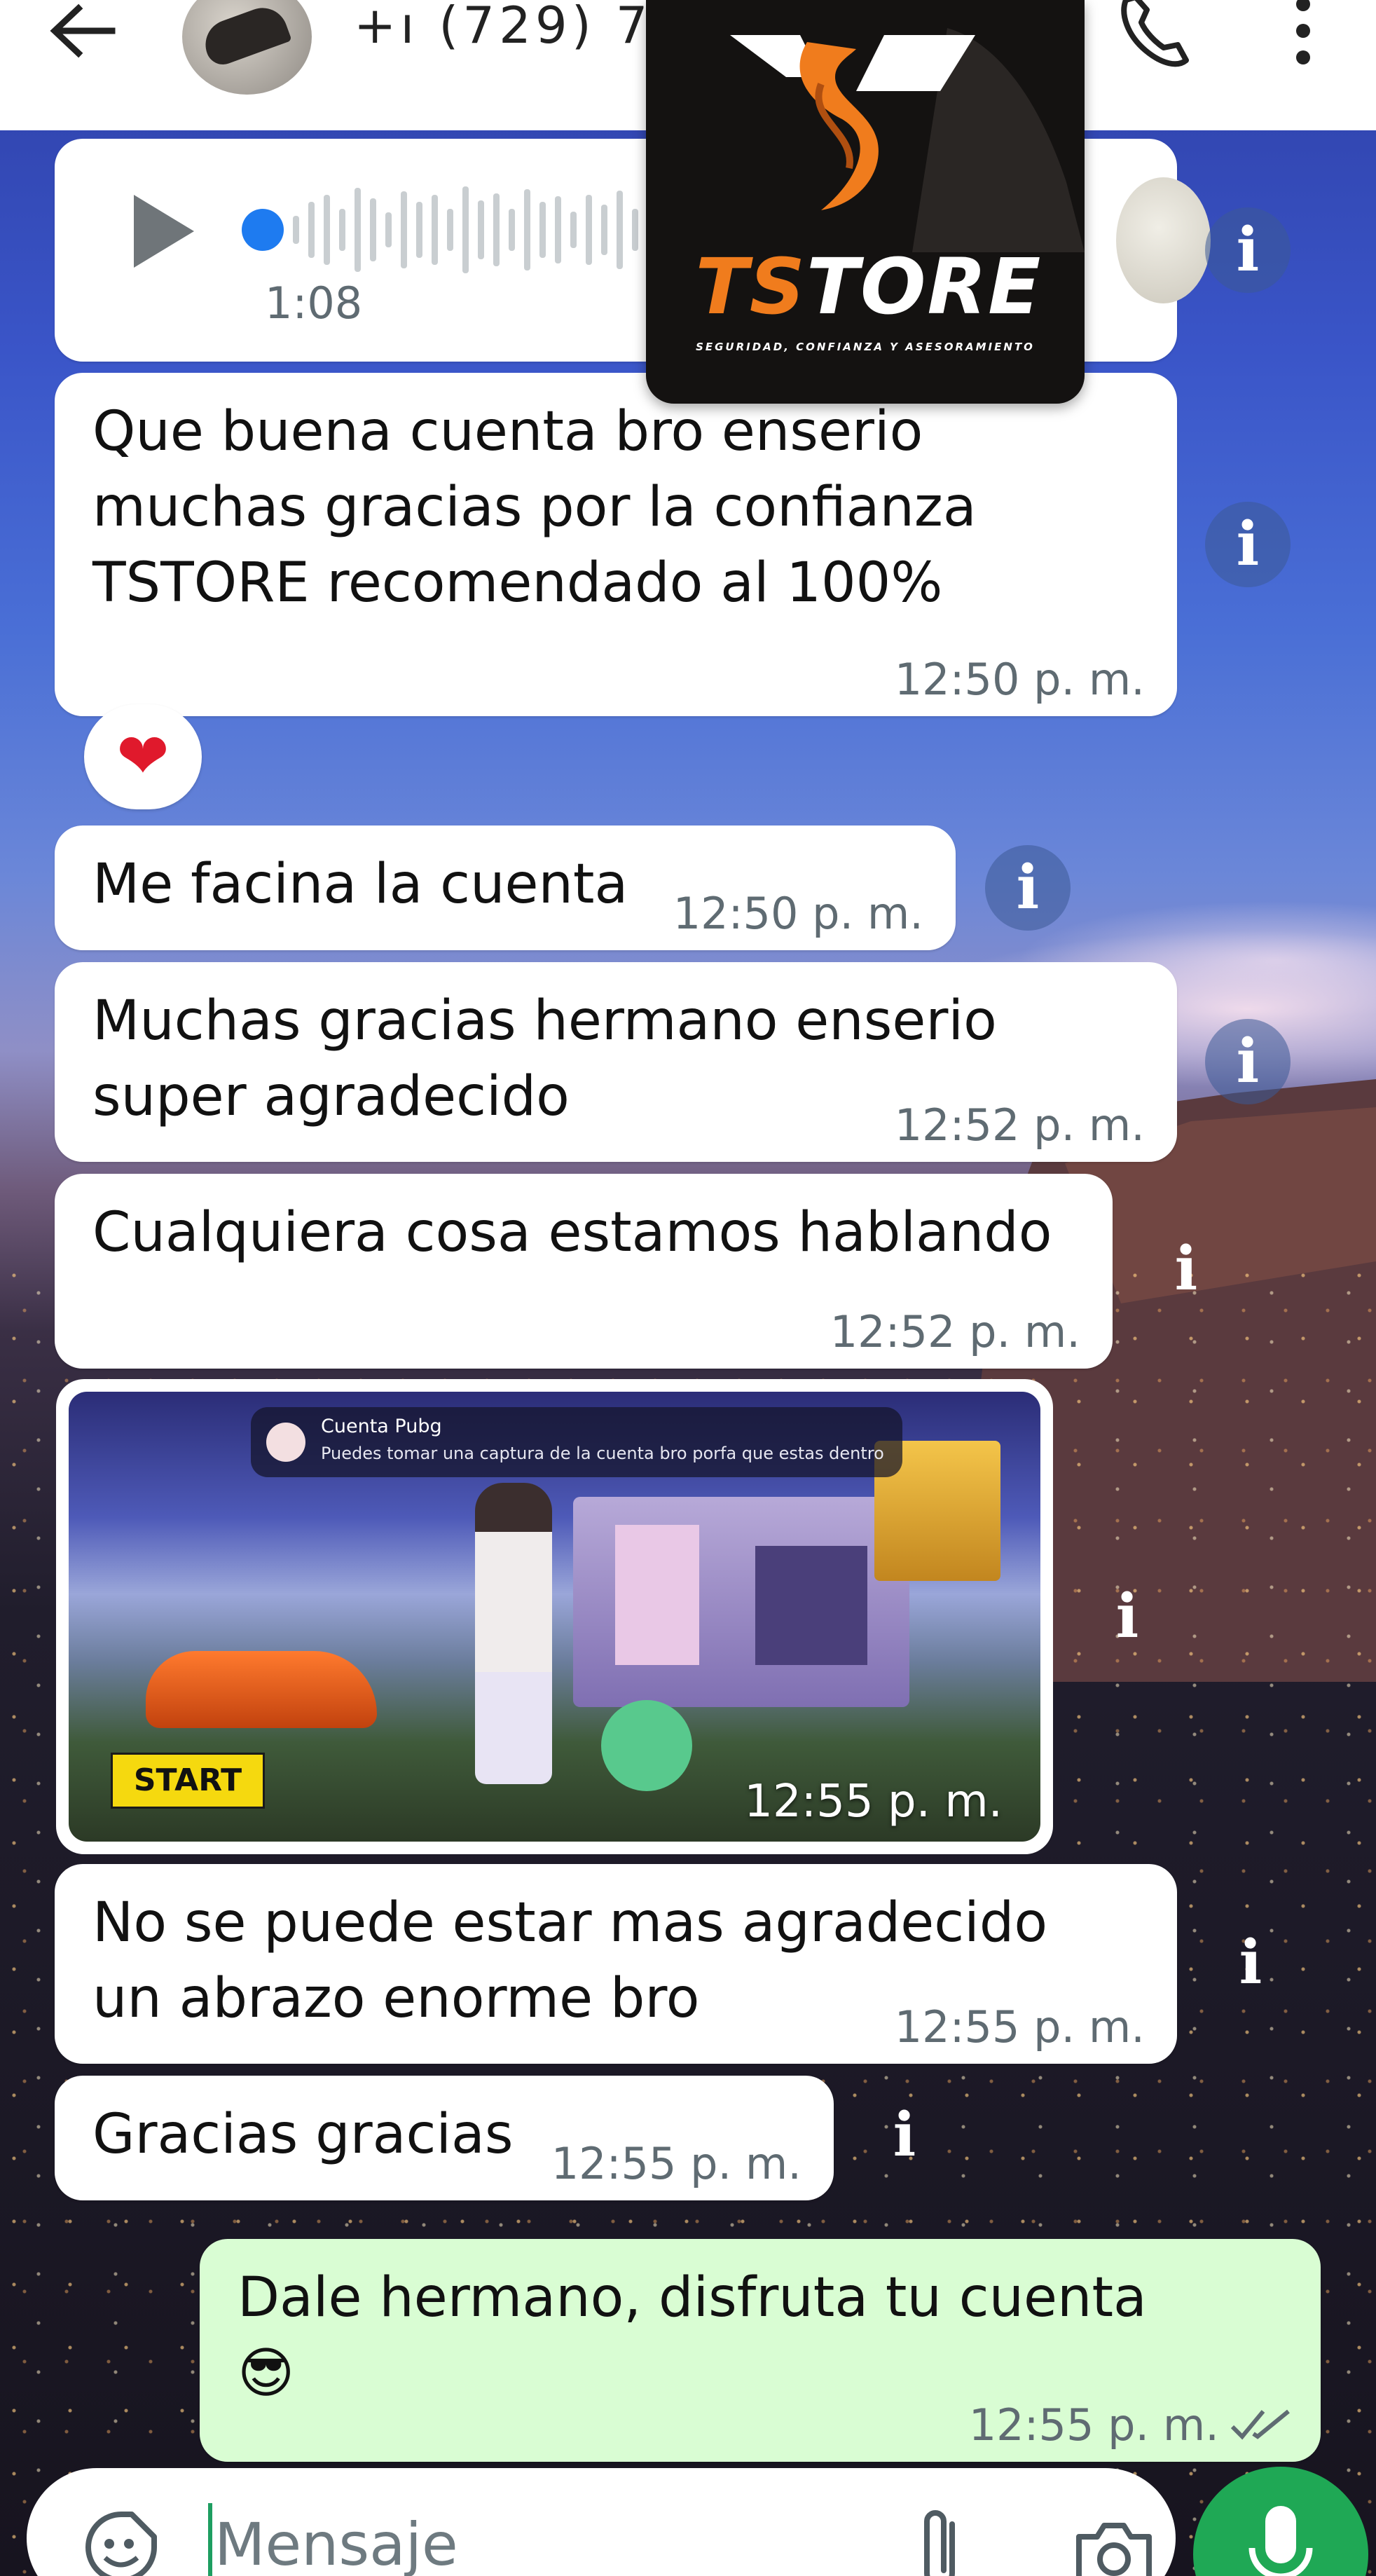  What do you see at coordinates (1280, 2541) in the screenshot?
I see `microphone-icon` at bounding box center [1280, 2541].